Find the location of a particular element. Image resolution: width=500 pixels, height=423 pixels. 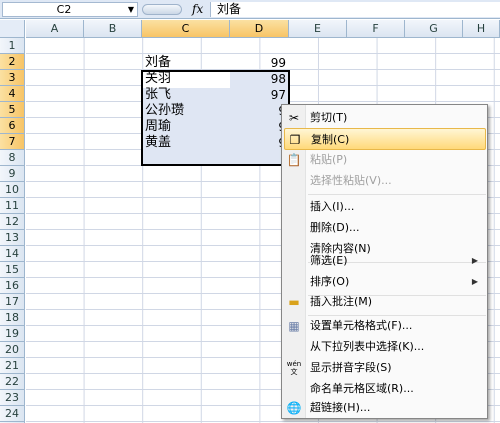

row-header: 21 is located at coordinates (12, 366).